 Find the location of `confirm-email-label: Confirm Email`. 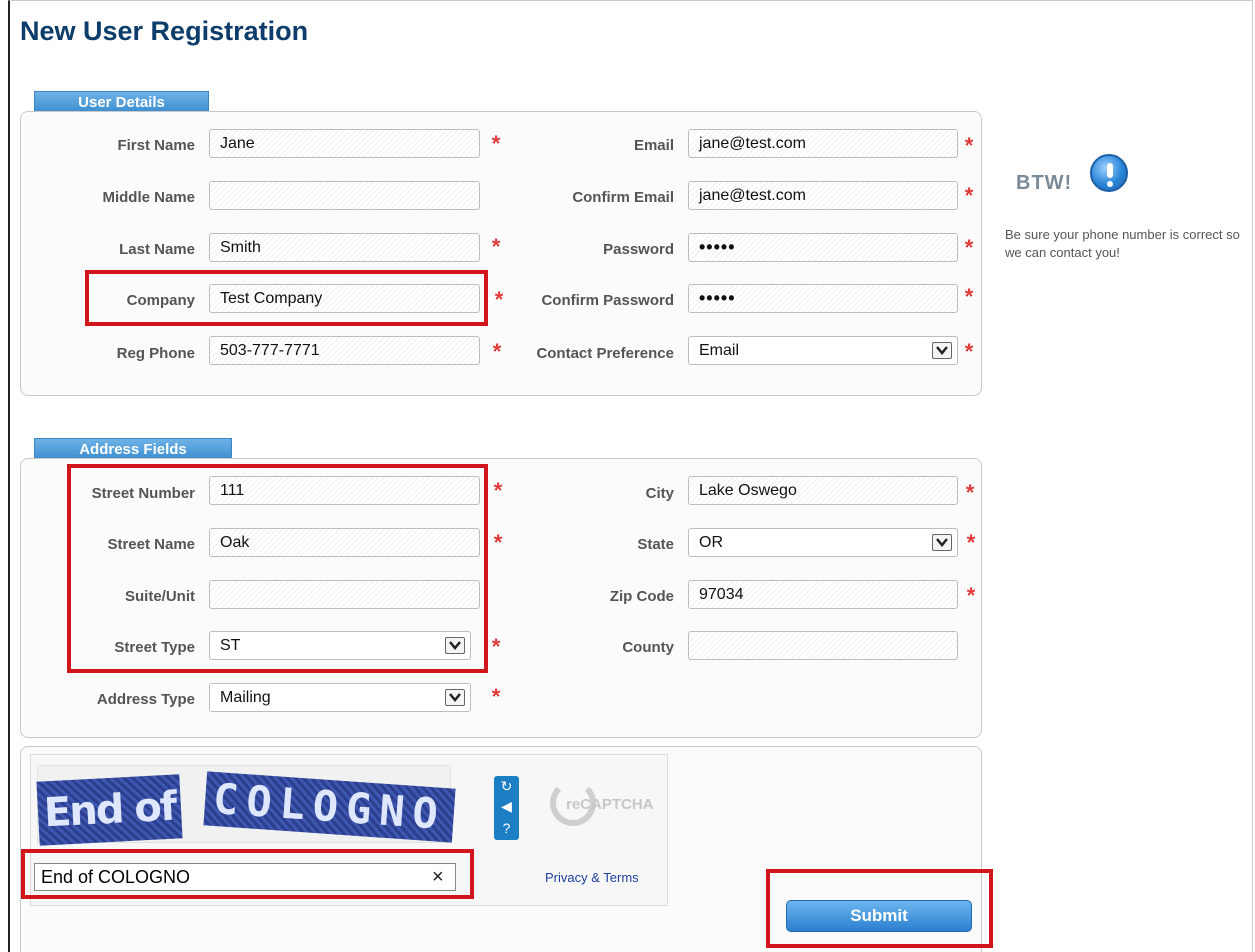

confirm-email-label: Confirm Email is located at coordinates (623, 197).